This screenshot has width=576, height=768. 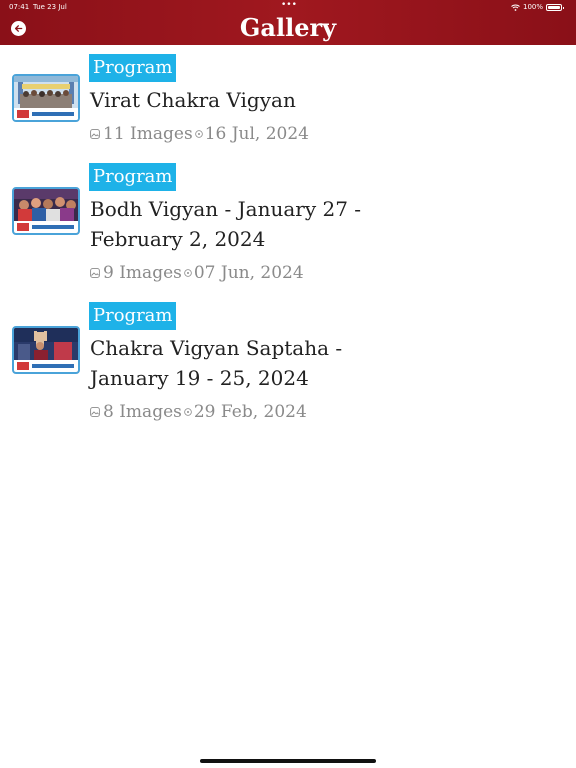 I want to click on wifi-icon, so click(x=515, y=7).